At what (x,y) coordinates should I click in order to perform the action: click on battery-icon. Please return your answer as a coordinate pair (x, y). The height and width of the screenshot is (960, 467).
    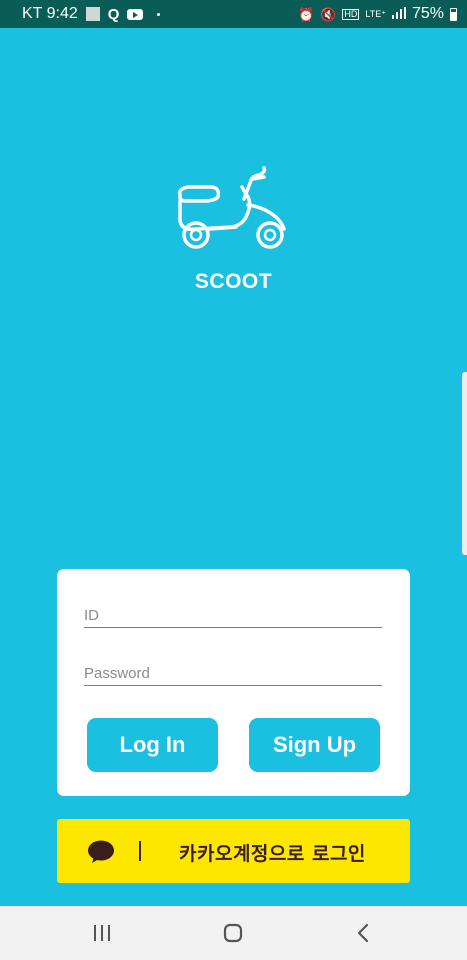
    Looking at the image, I should click on (453, 14).